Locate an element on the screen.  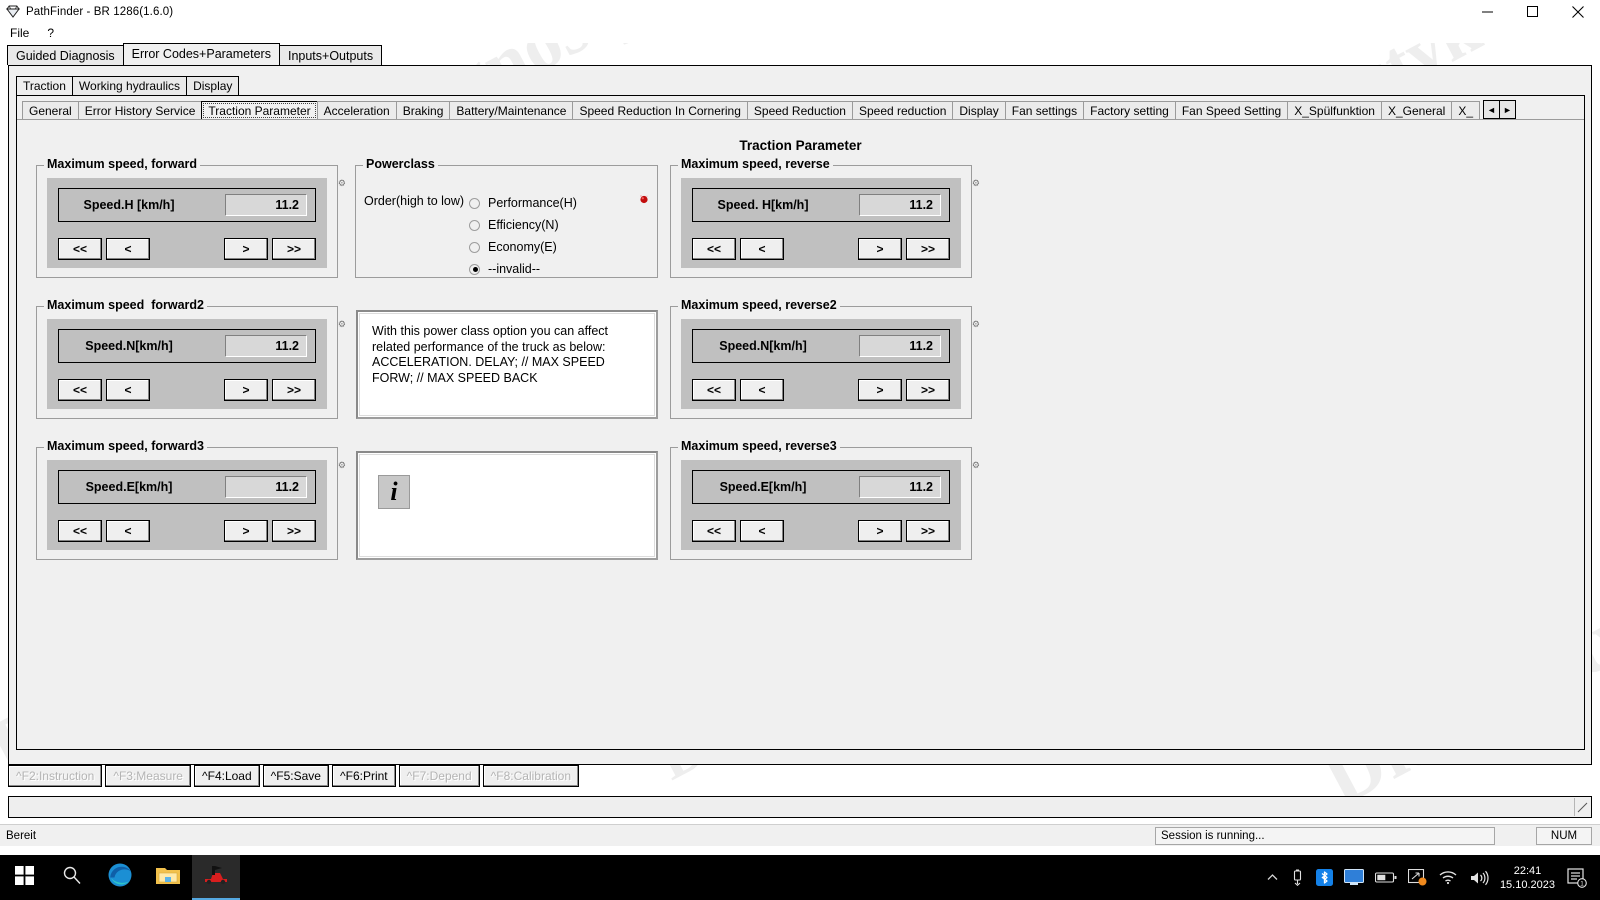
radio-option-performance: Performance(H) is located at coordinates (523, 203).